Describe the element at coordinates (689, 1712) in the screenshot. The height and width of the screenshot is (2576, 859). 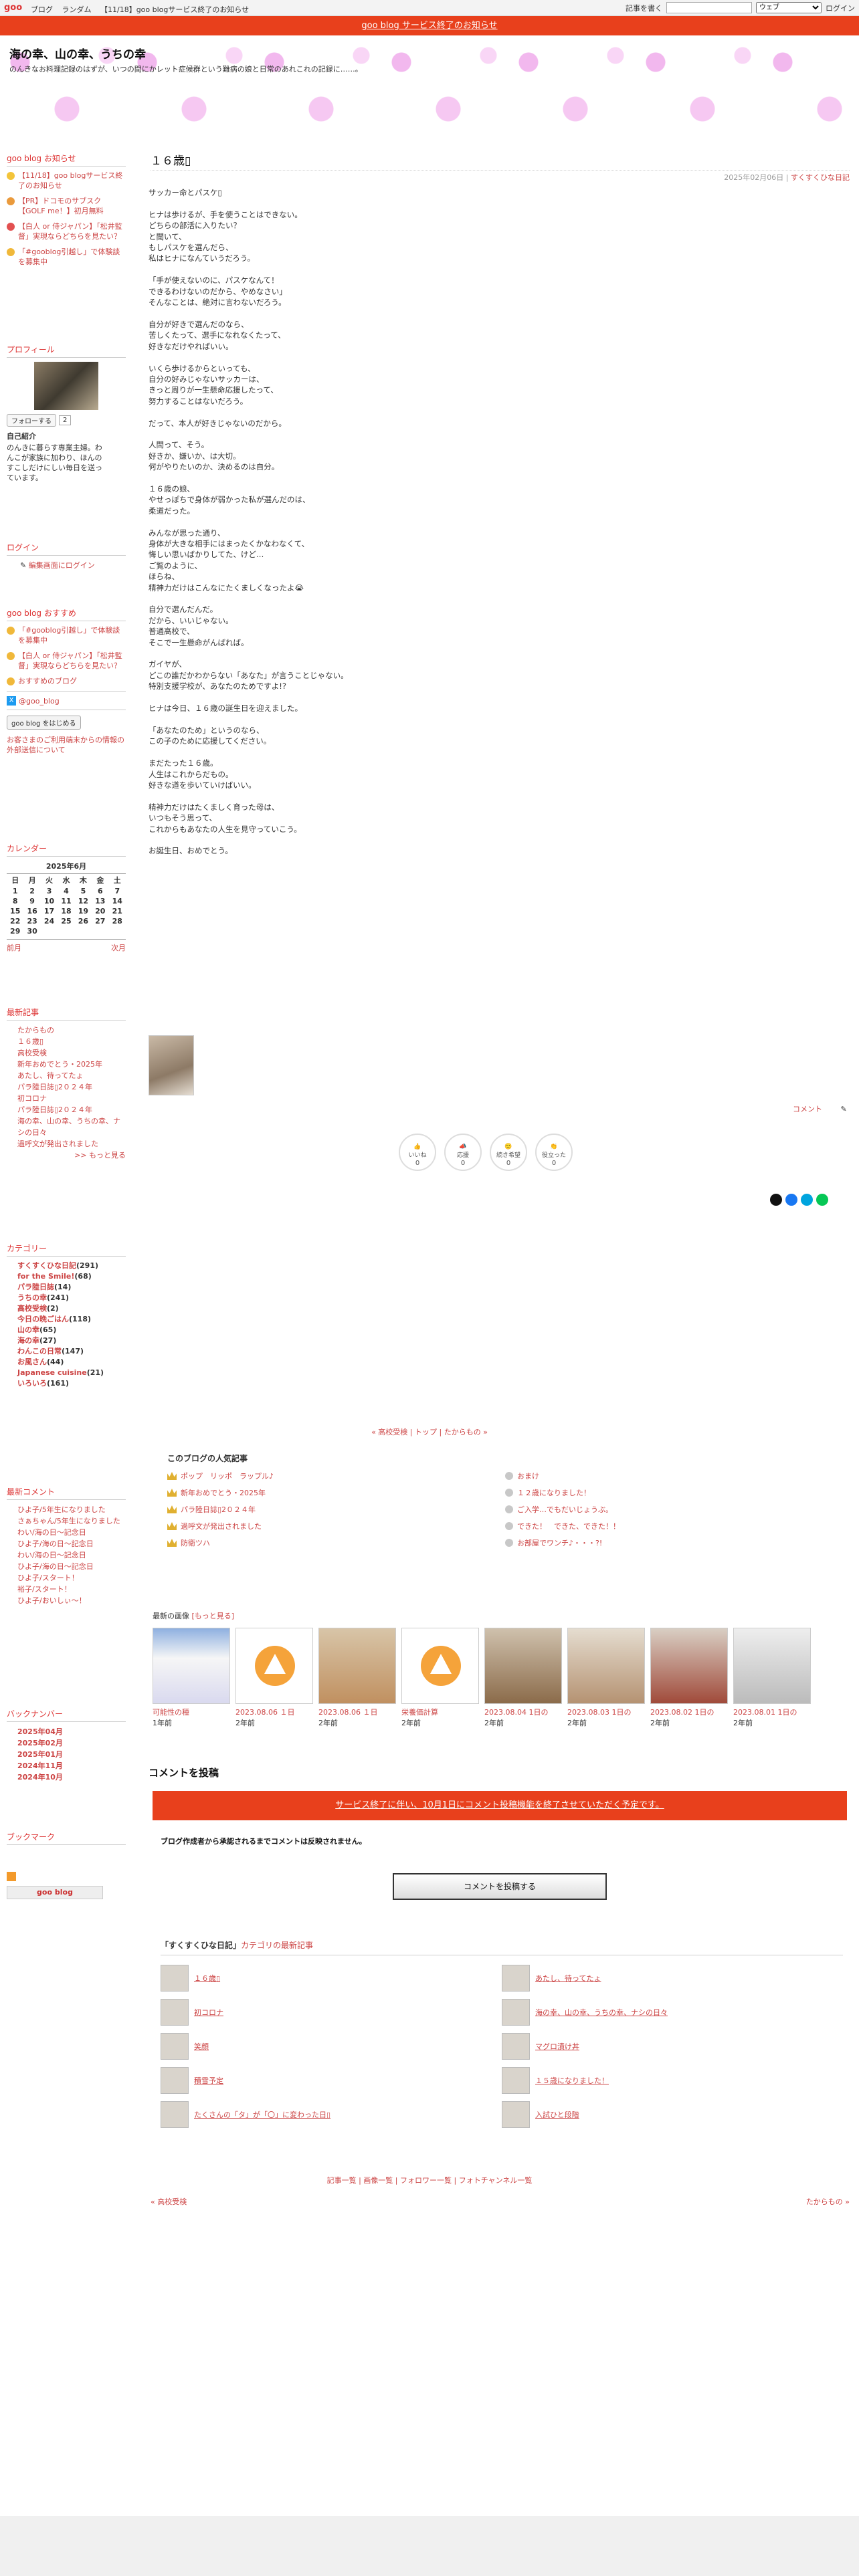
I see `recent-image-caption: 2023.08.02 1日の` at that location.